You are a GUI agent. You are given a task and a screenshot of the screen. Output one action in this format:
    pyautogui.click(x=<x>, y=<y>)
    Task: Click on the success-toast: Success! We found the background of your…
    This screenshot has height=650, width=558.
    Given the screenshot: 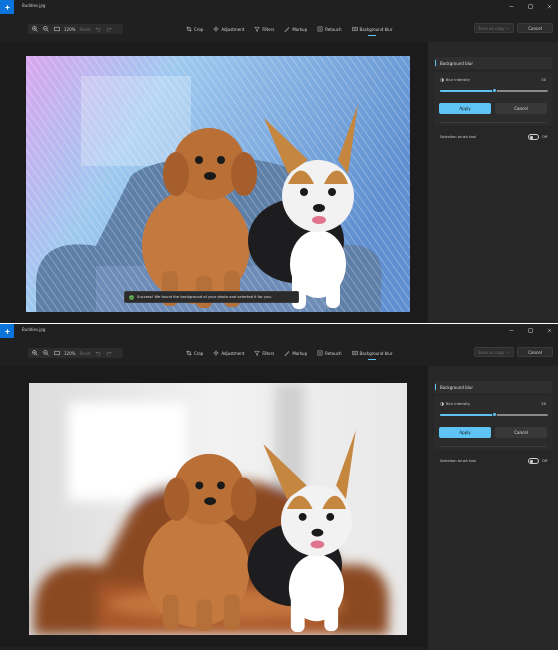 What is the action you would take?
    pyautogui.click(x=211, y=297)
    